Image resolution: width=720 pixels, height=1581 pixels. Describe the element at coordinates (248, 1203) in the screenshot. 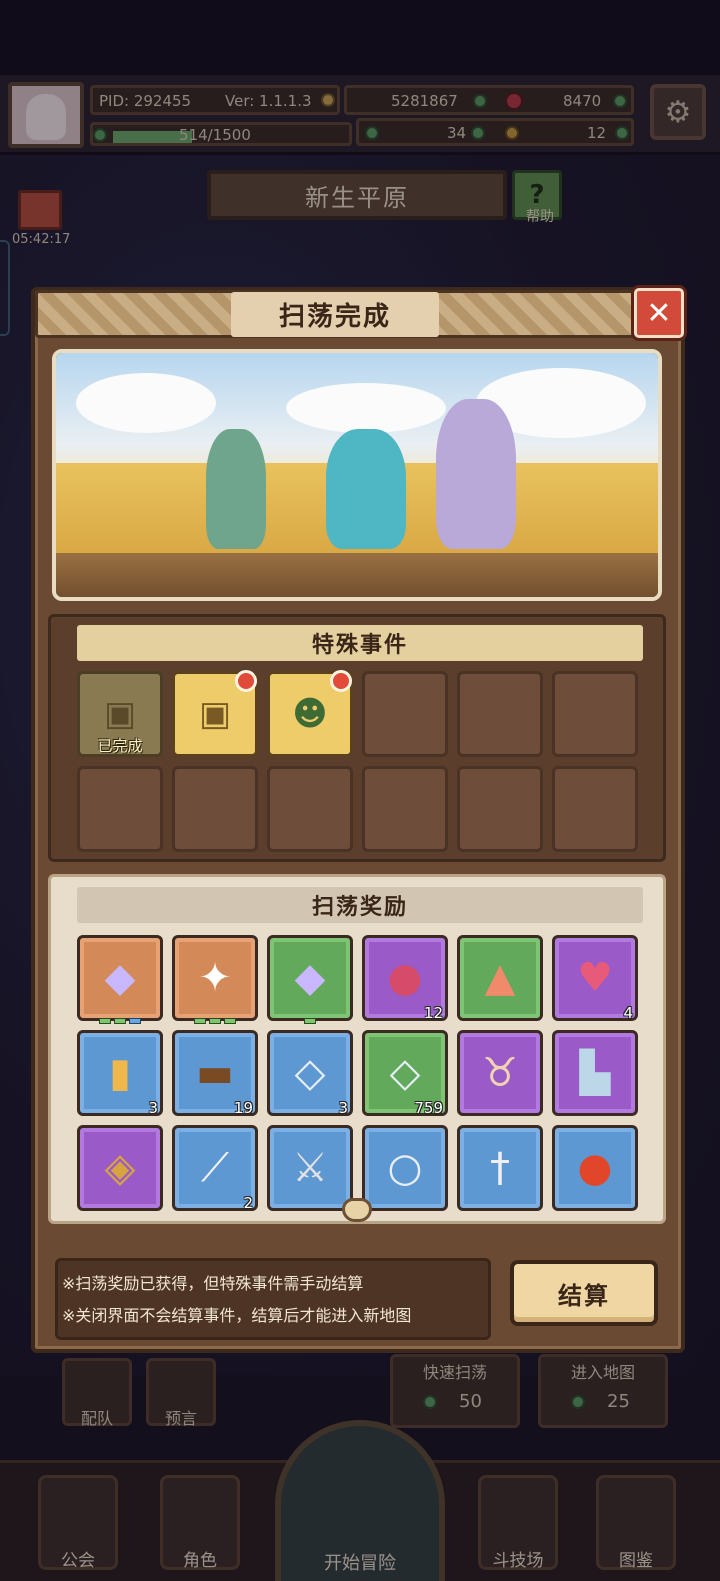

I see `reward-quantity: 2` at that location.